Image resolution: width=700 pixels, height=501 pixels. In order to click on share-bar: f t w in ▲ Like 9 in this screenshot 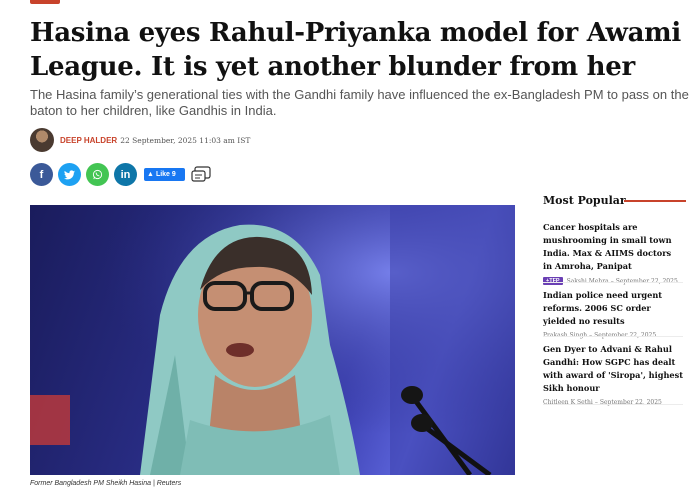, I will do `click(120, 174)`.